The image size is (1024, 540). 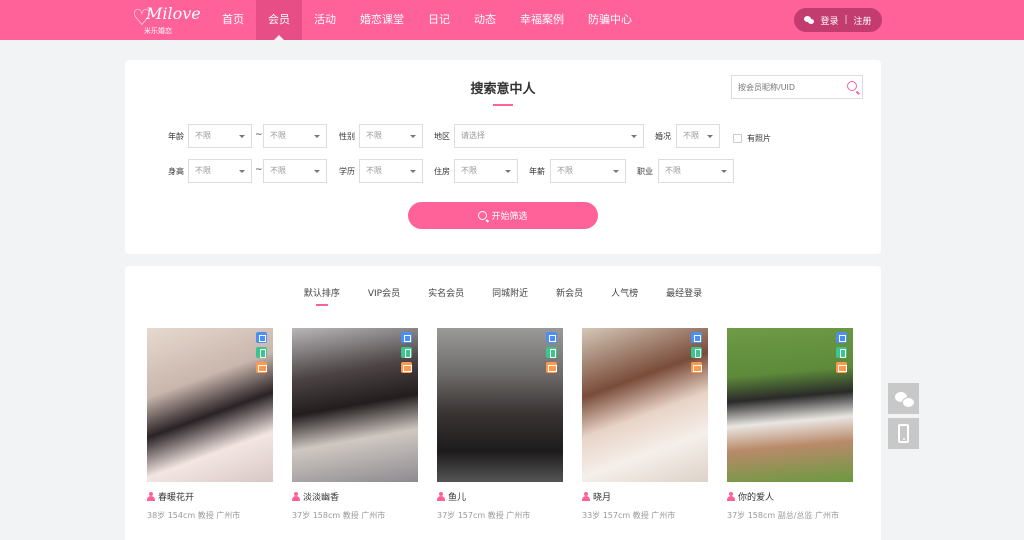 I want to click on main-nav: 首页 会员 活动 婚恋课堂 日记 动态 幸福案例 防骗中心, so click(x=427, y=20).